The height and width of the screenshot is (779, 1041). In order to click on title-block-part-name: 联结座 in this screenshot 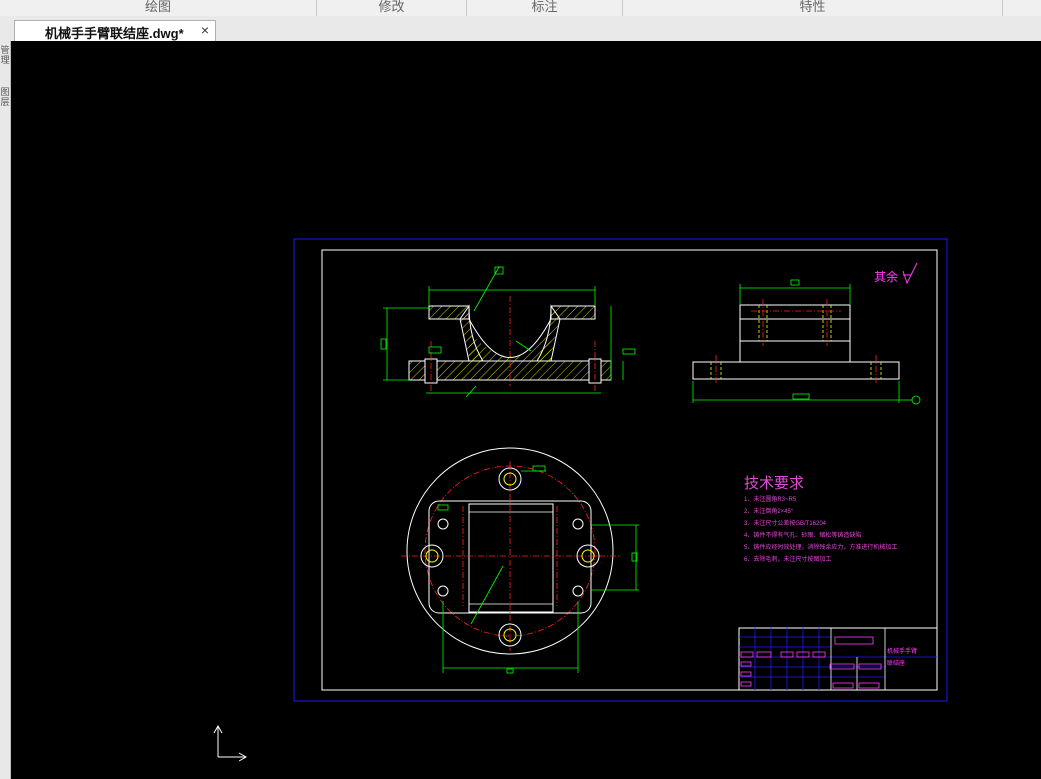, I will do `click(896, 664)`.